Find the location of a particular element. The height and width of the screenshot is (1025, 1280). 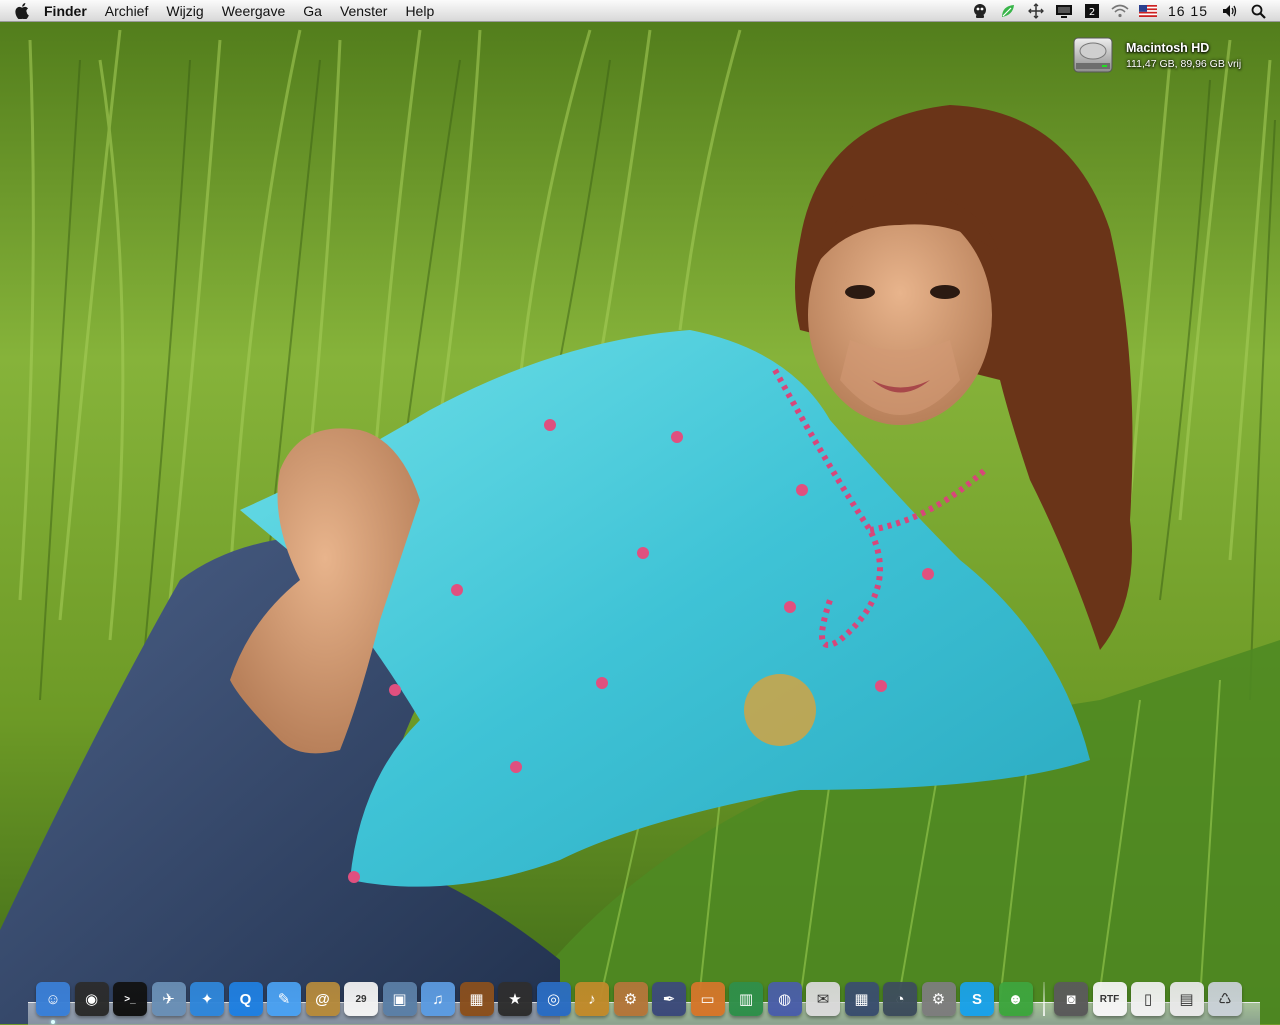

picture-document-icon: ▤ is located at coordinates (1186, 999).